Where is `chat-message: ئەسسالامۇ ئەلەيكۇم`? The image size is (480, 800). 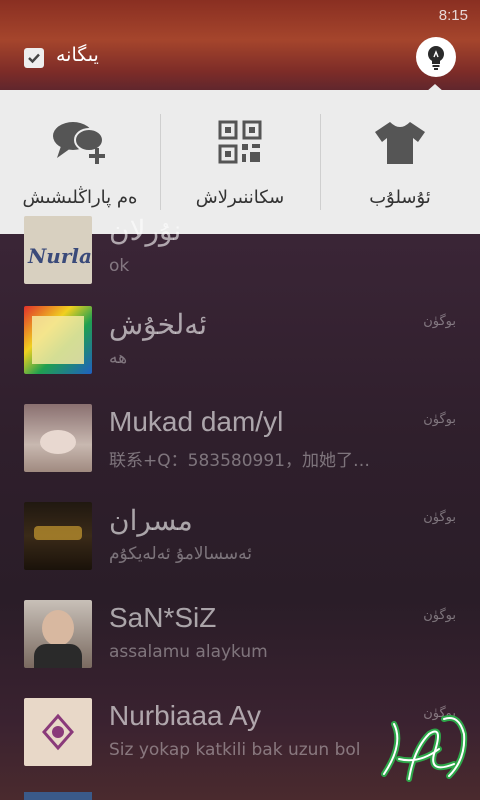
chat-message: ئەسسالامۇ ئەلەيكۇم is located at coordinates (180, 554).